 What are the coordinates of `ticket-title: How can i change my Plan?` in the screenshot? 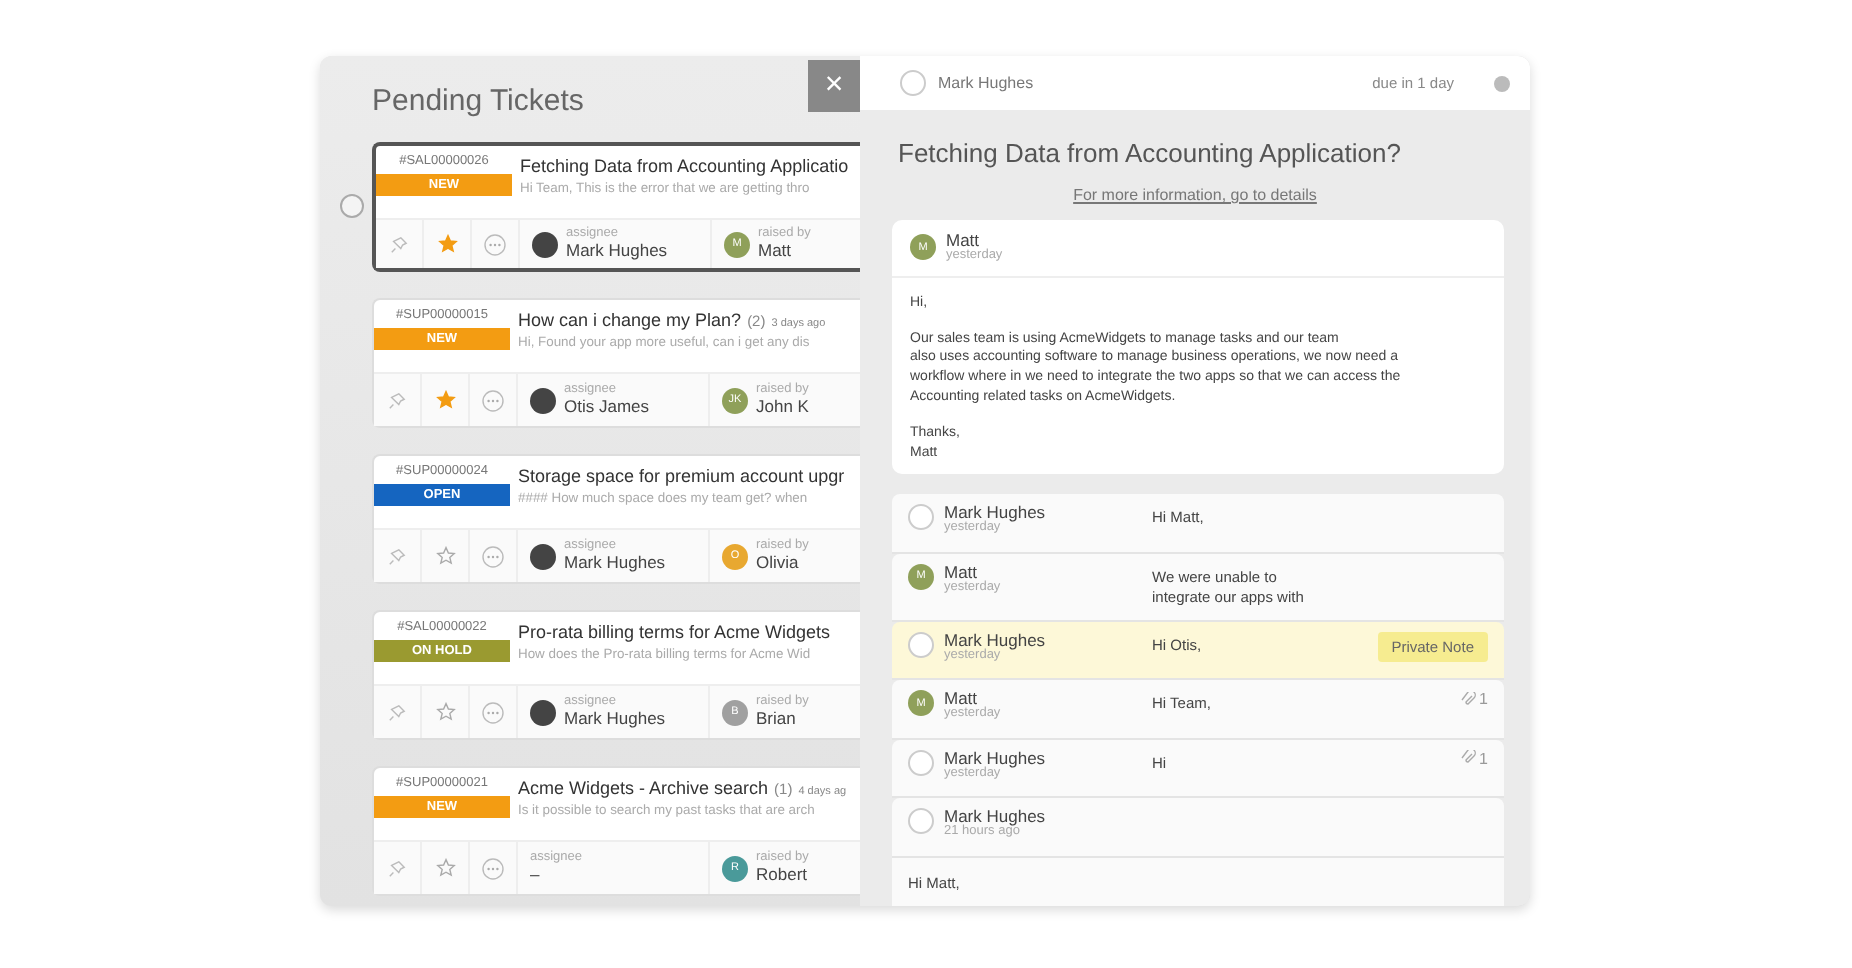 It's located at (630, 320).